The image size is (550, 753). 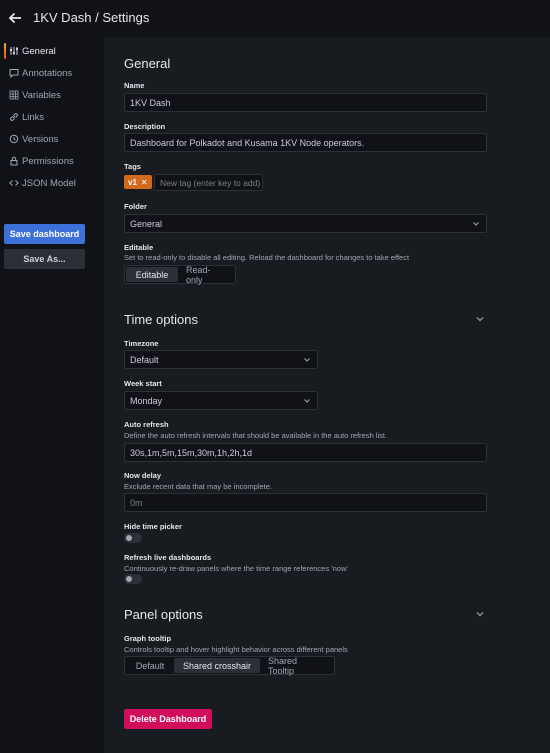 I want to click on refresh-live-toggle, so click(x=133, y=579).